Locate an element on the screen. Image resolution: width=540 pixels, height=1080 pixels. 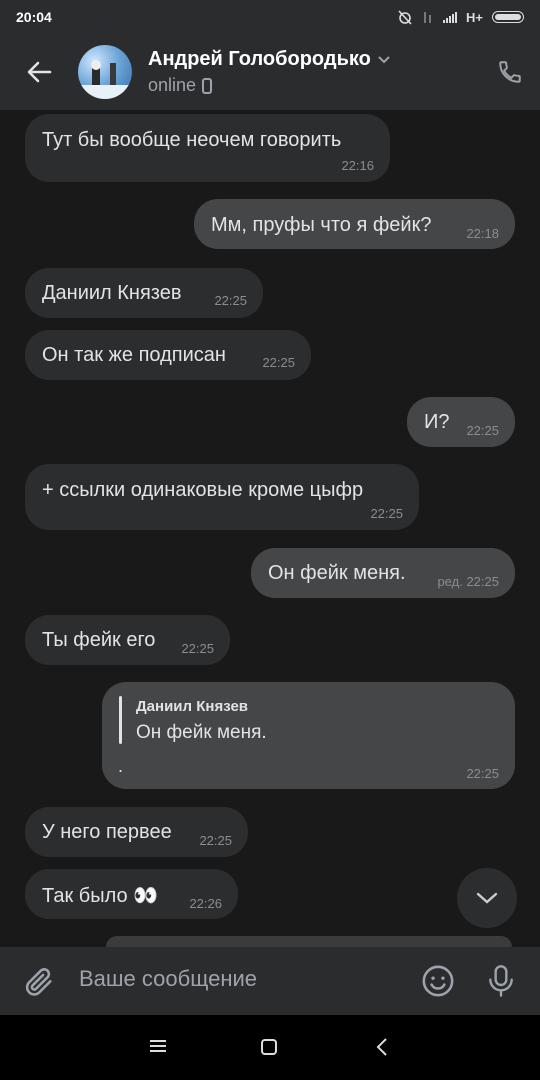
avatar is located at coordinates (105, 72).